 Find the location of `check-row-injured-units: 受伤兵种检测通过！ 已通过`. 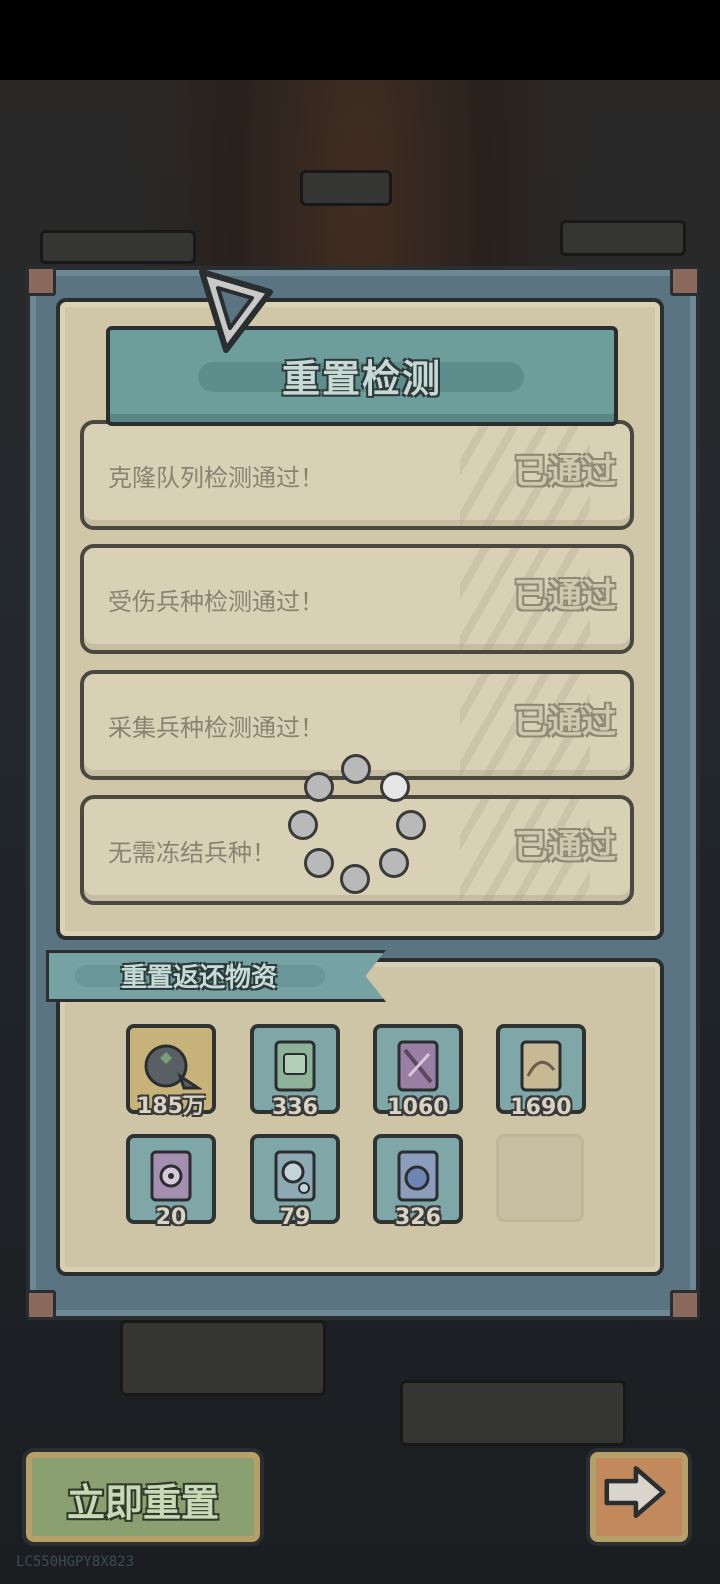

check-row-injured-units: 受伤兵种检测通过！ 已通过 is located at coordinates (357, 599).